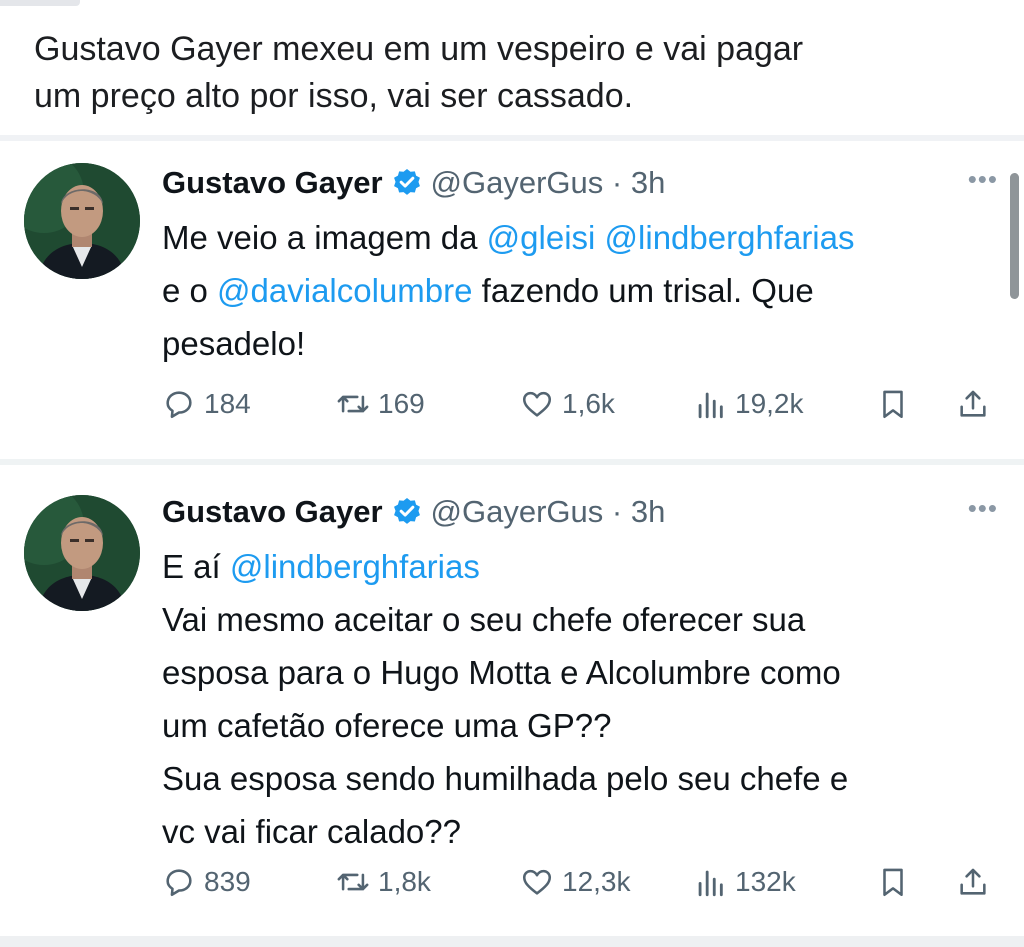 The image size is (1024, 947). What do you see at coordinates (541, 237) in the screenshot?
I see `mention-link: @gleisi` at bounding box center [541, 237].